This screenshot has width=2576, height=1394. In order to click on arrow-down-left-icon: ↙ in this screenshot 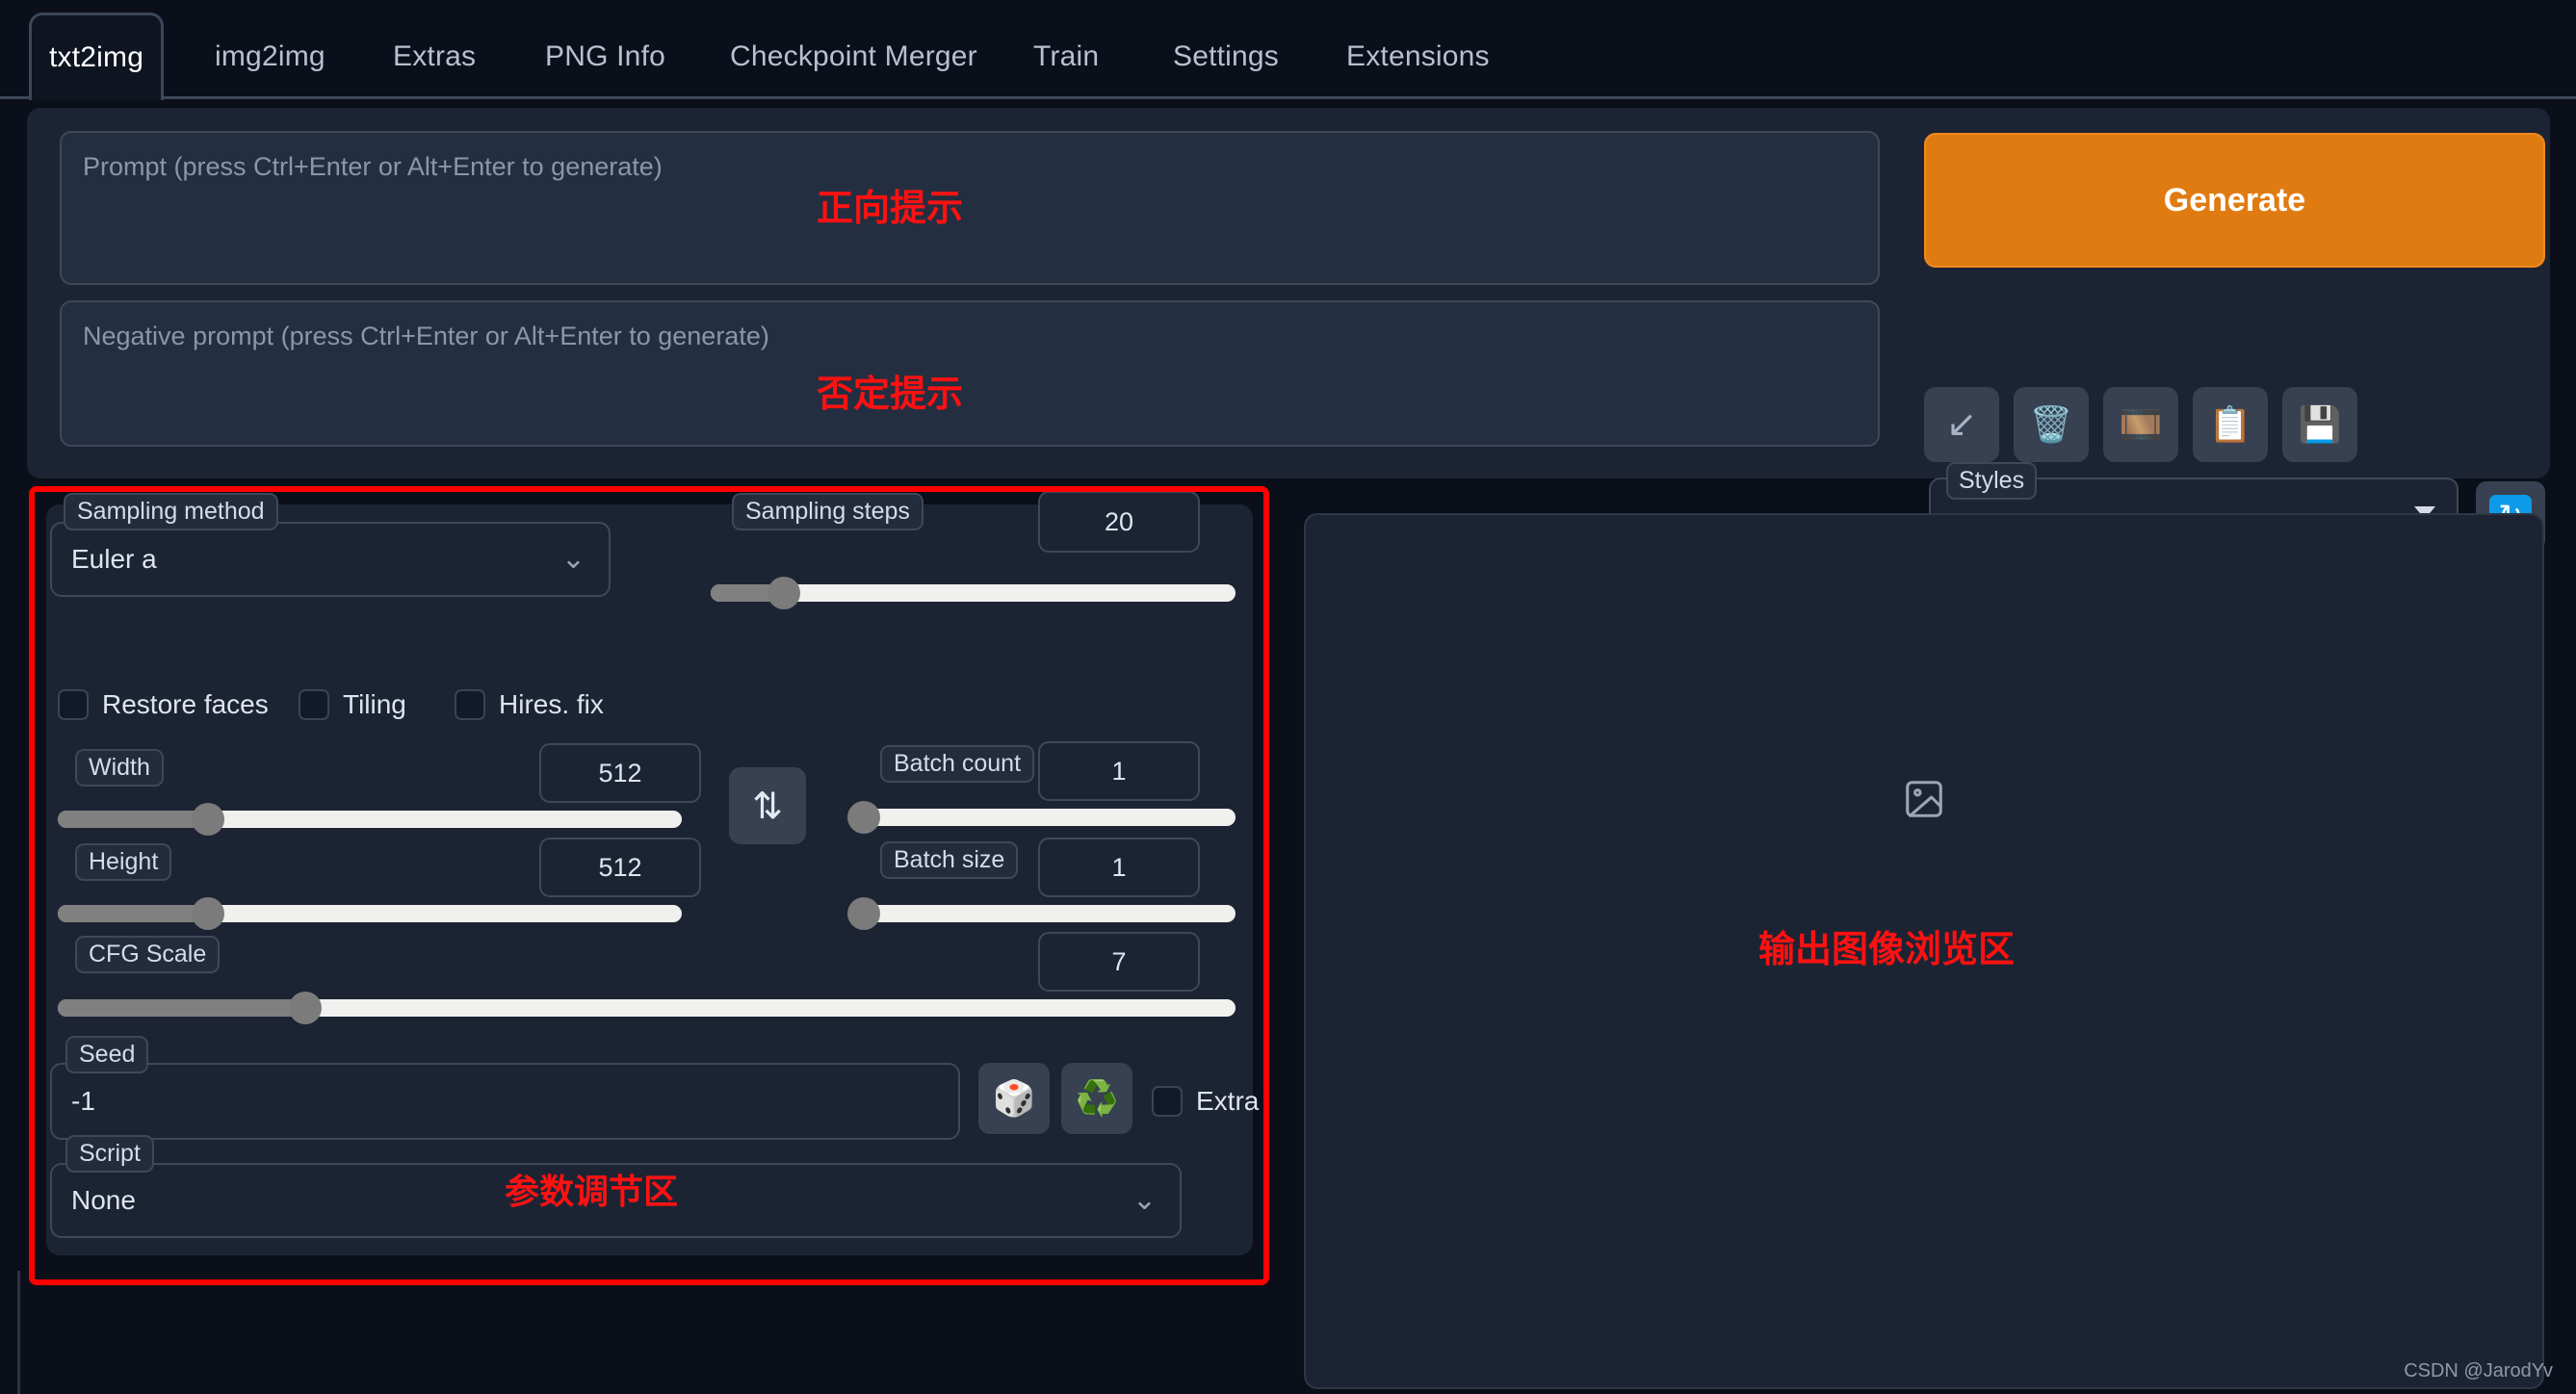, I will do `click(1961, 425)`.